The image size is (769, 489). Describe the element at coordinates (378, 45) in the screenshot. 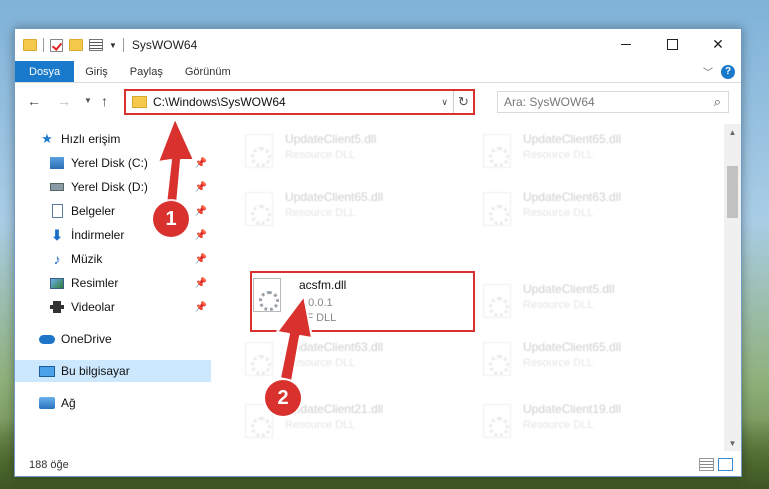

I see `title-bar: ▼ SysWOW64 ✕` at that location.